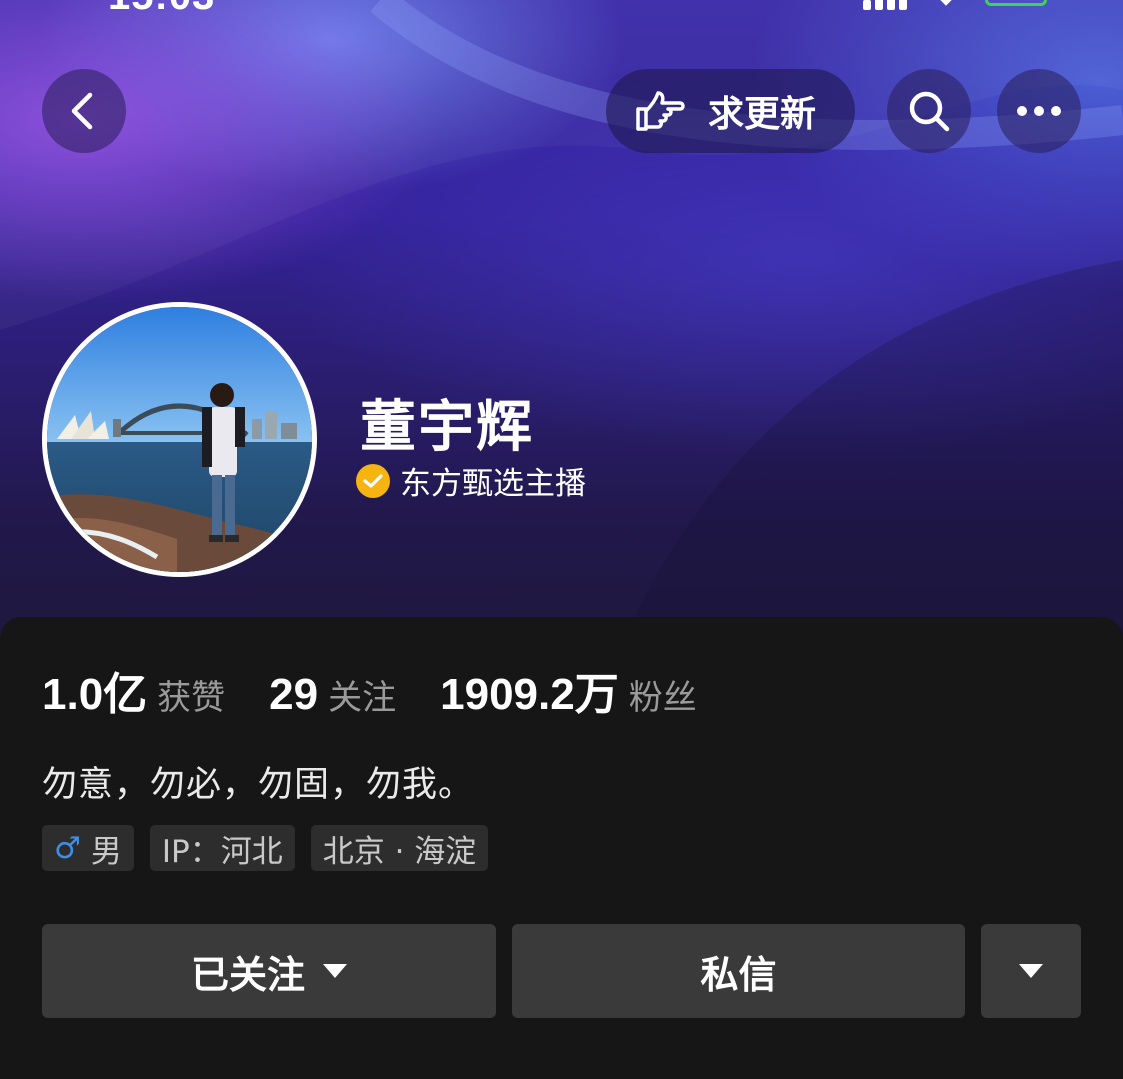  Describe the element at coordinates (191, 698) in the screenshot. I see `stat-label: 获赞` at that location.